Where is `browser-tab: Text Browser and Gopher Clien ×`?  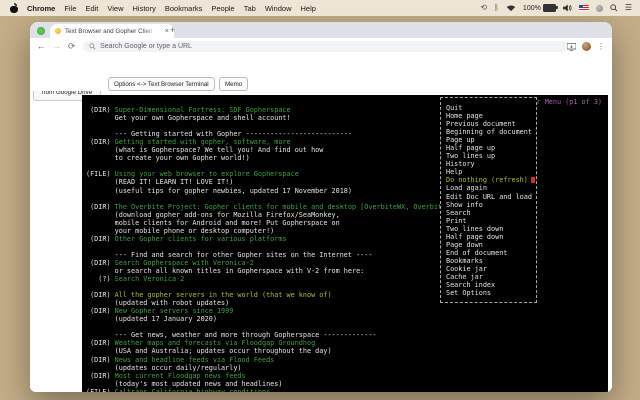
browser-tab: Text Browser and Gopher Clien × is located at coordinates (112, 31).